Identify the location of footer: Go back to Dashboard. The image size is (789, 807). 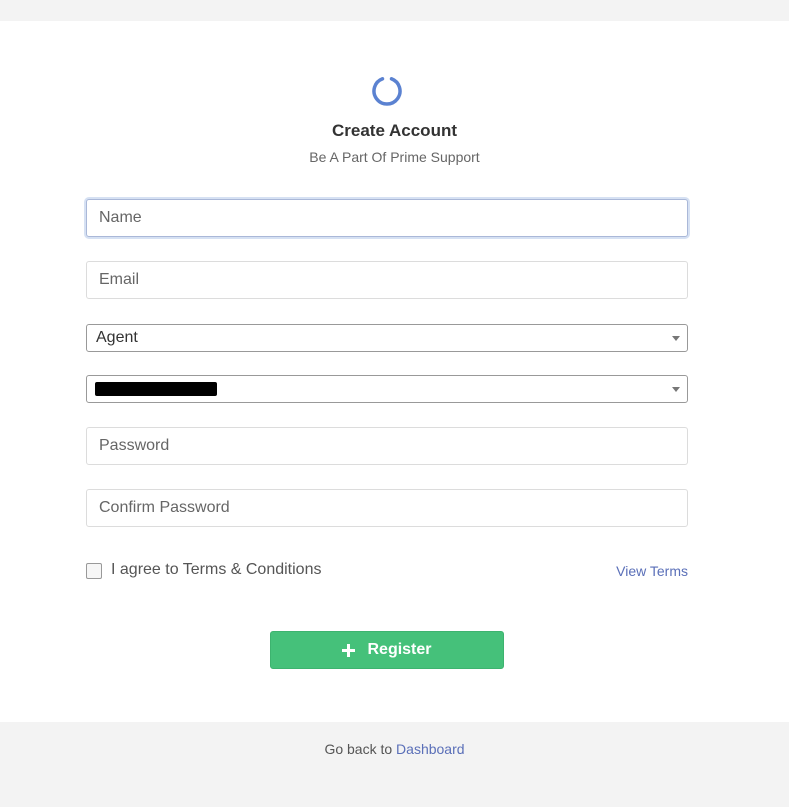
(394, 749).